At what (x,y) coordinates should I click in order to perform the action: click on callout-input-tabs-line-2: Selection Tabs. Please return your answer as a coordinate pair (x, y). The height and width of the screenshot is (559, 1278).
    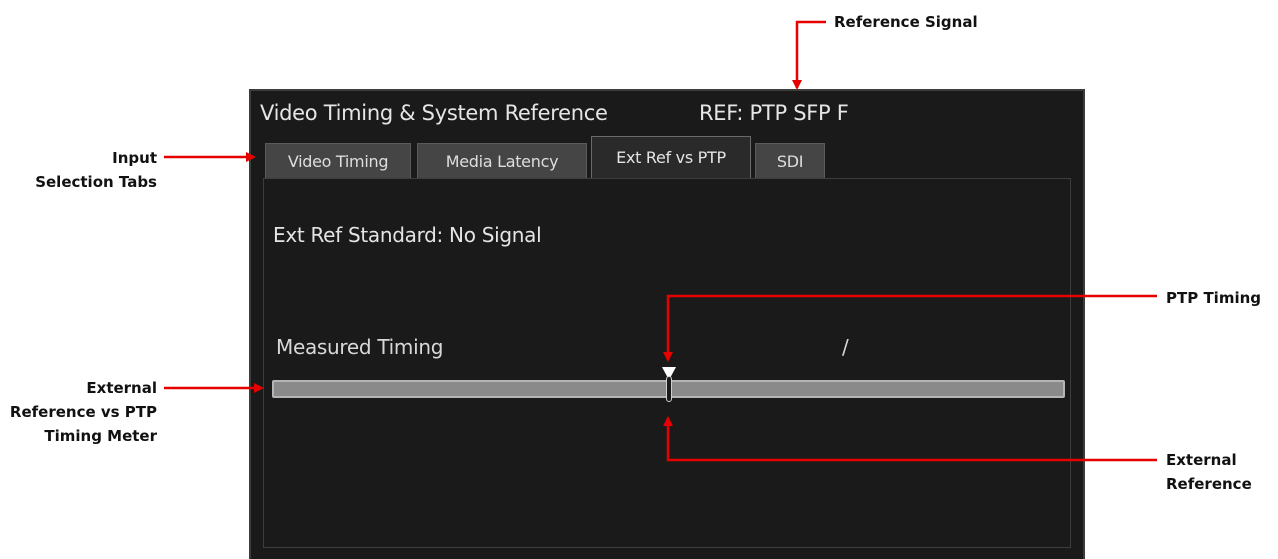
    Looking at the image, I should click on (96, 182).